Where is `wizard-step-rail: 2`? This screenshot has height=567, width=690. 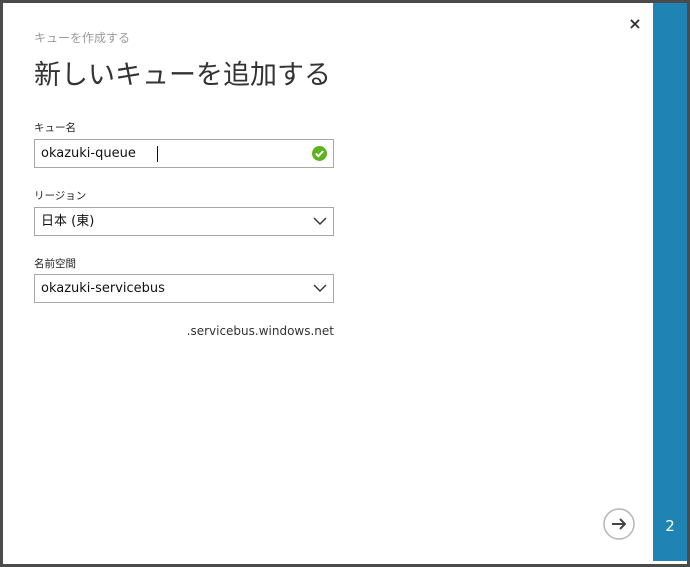
wizard-step-rail: 2 is located at coordinates (670, 282).